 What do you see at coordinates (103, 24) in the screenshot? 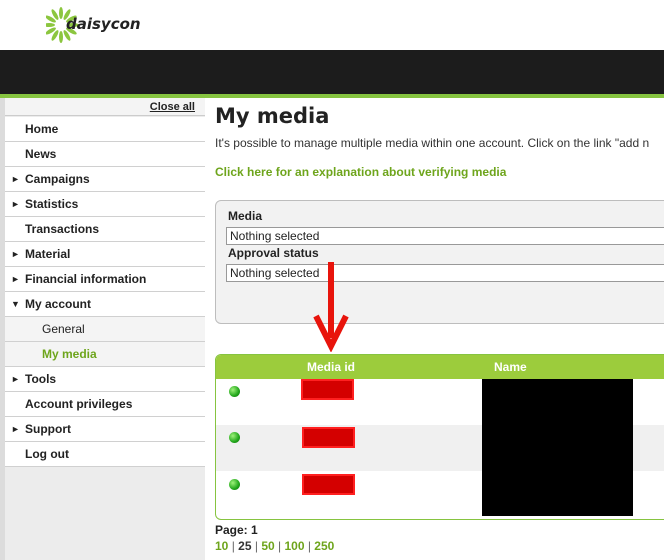
I see `logo-text: daisycon` at bounding box center [103, 24].